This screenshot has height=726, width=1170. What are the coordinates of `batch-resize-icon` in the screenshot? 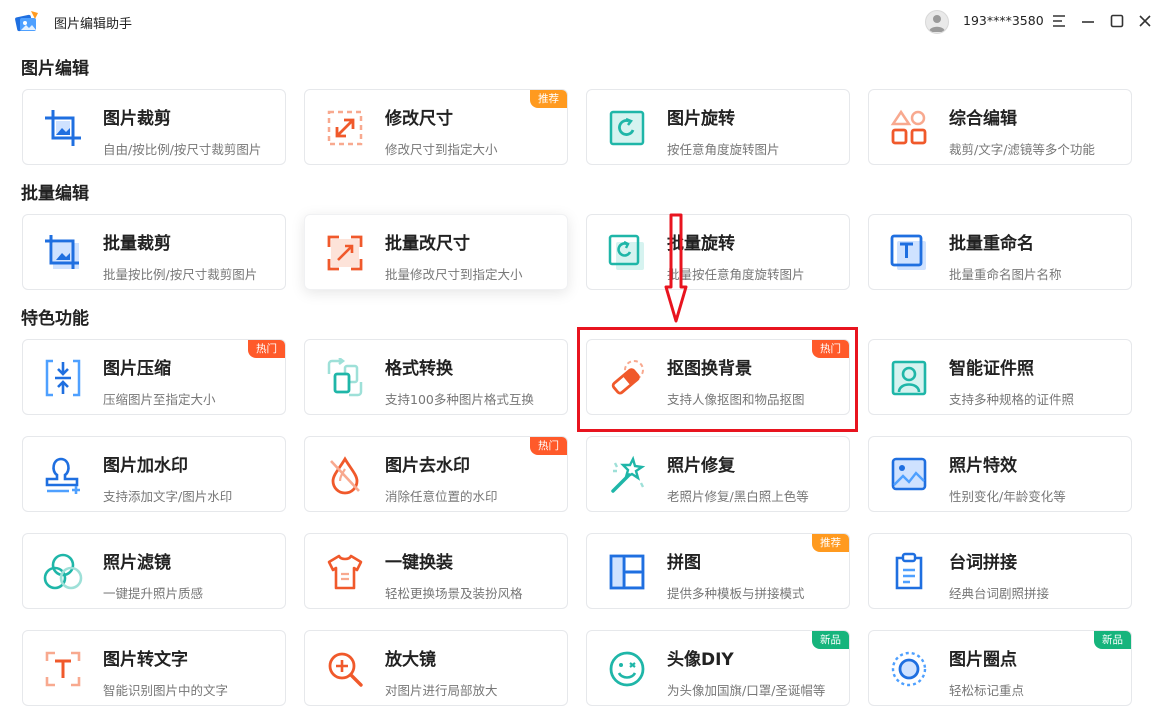 It's located at (345, 253).